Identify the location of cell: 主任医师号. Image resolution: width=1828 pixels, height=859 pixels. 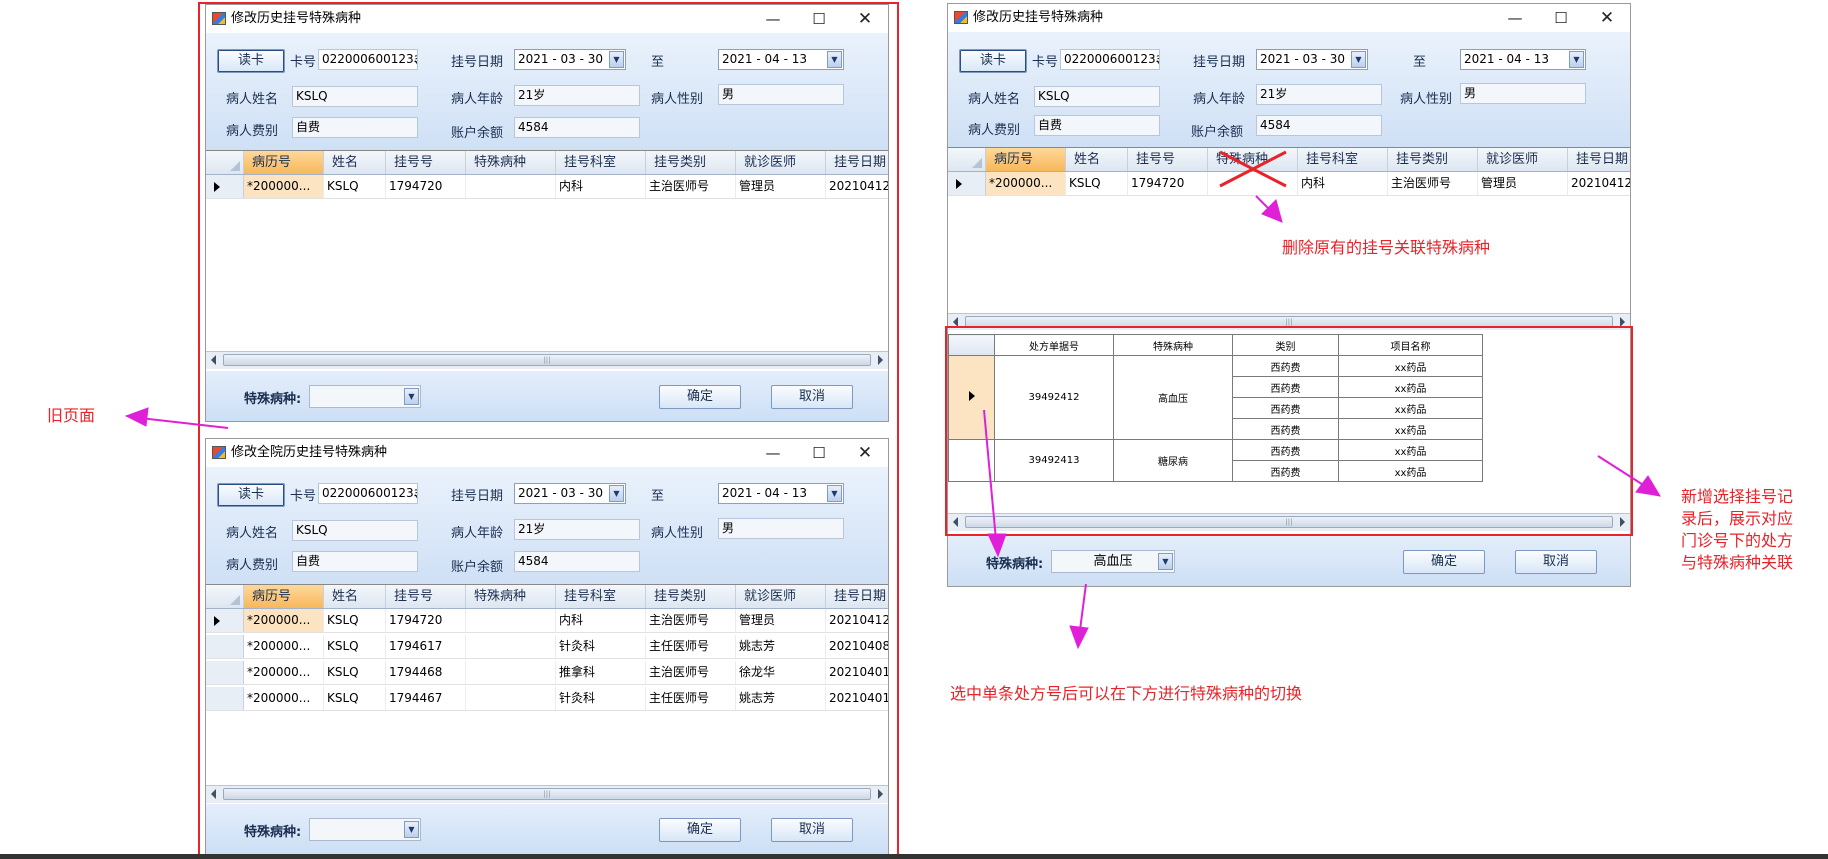
(691, 646).